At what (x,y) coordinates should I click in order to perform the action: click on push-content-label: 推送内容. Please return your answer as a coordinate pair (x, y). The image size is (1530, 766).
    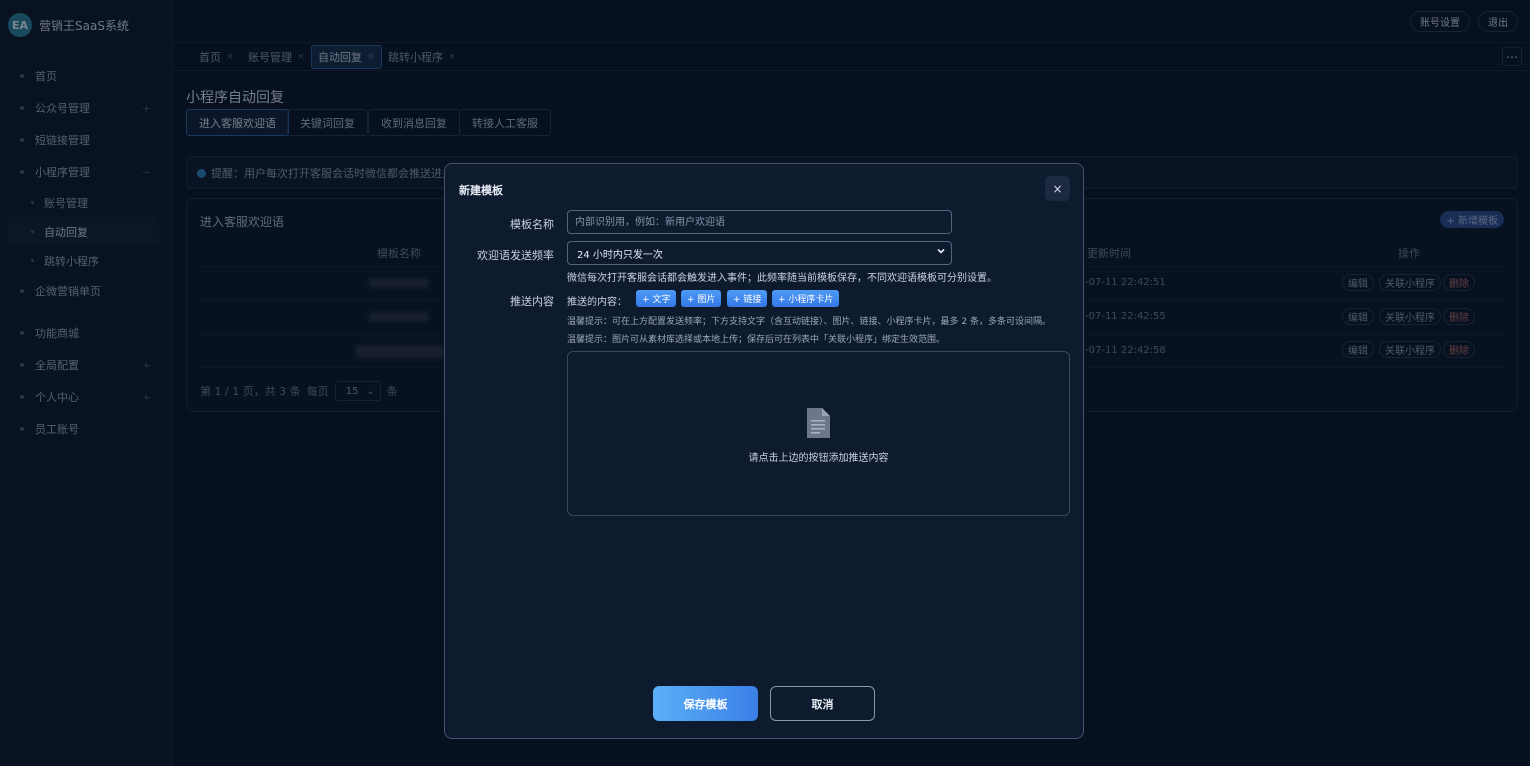
    Looking at the image, I should click on (532, 301).